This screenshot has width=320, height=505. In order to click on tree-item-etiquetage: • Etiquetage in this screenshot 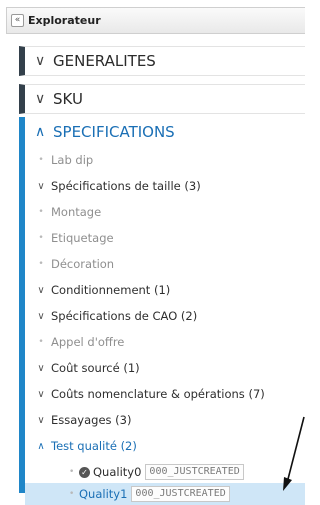, I will do `click(165, 238)`.